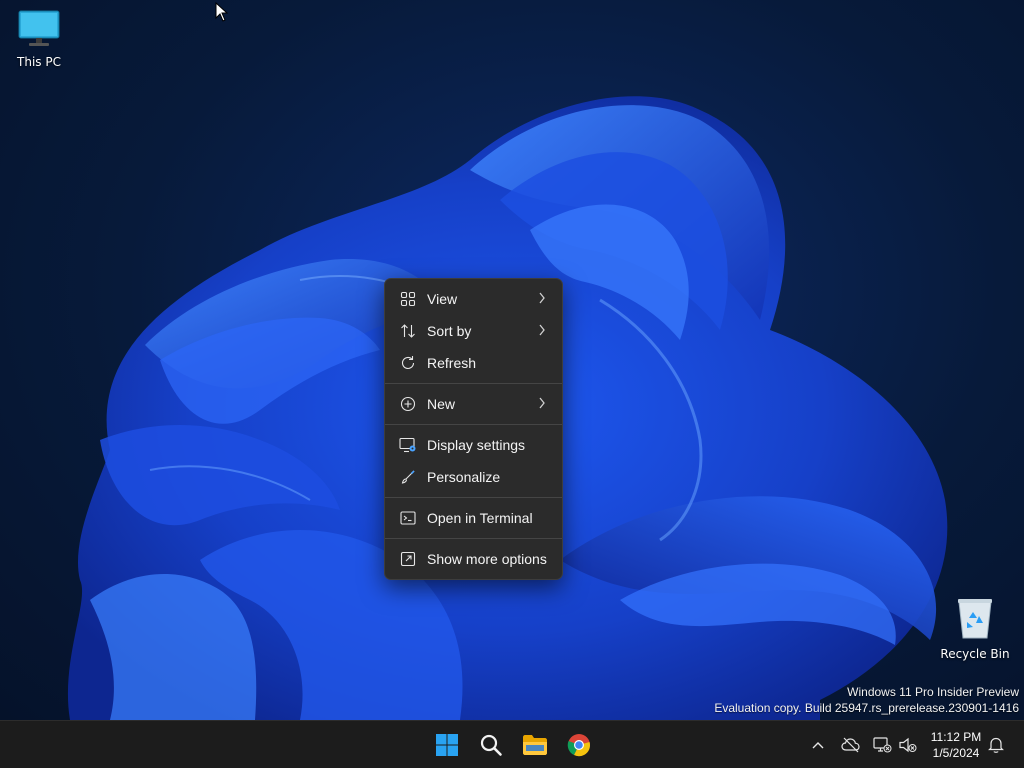 The image size is (1024, 768). Describe the element at coordinates (39, 28) in the screenshot. I see `monitor-icon` at that location.